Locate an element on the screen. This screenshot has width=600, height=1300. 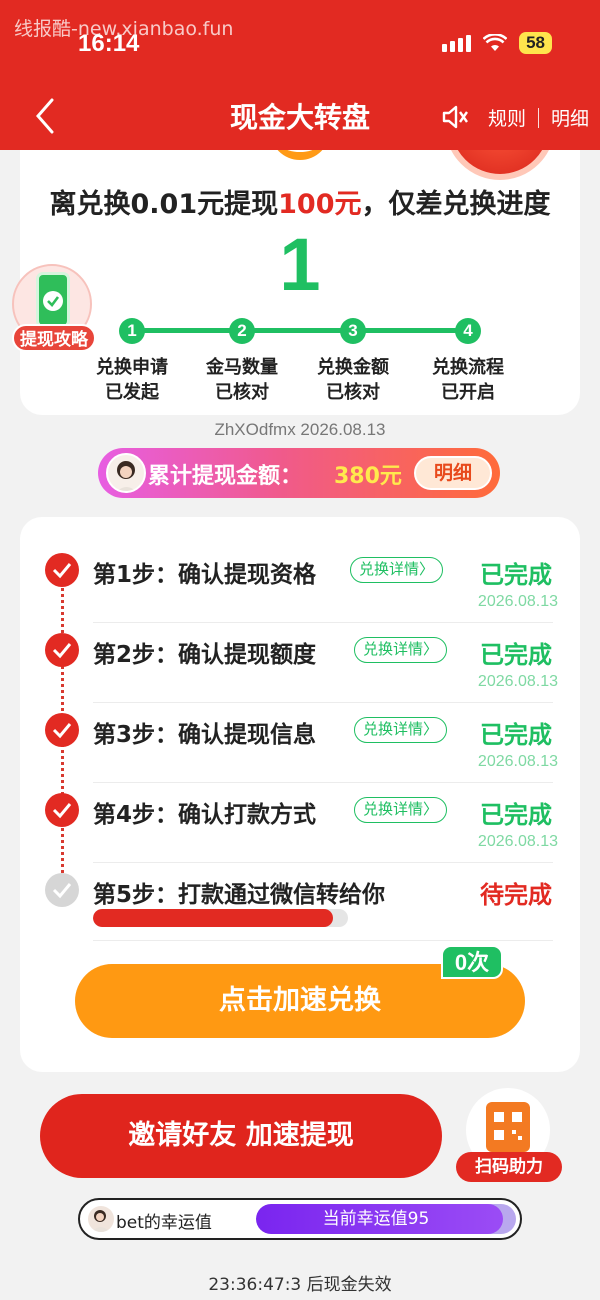
step-title: 第3步：确认提现信息 is located at coordinates (205, 735).